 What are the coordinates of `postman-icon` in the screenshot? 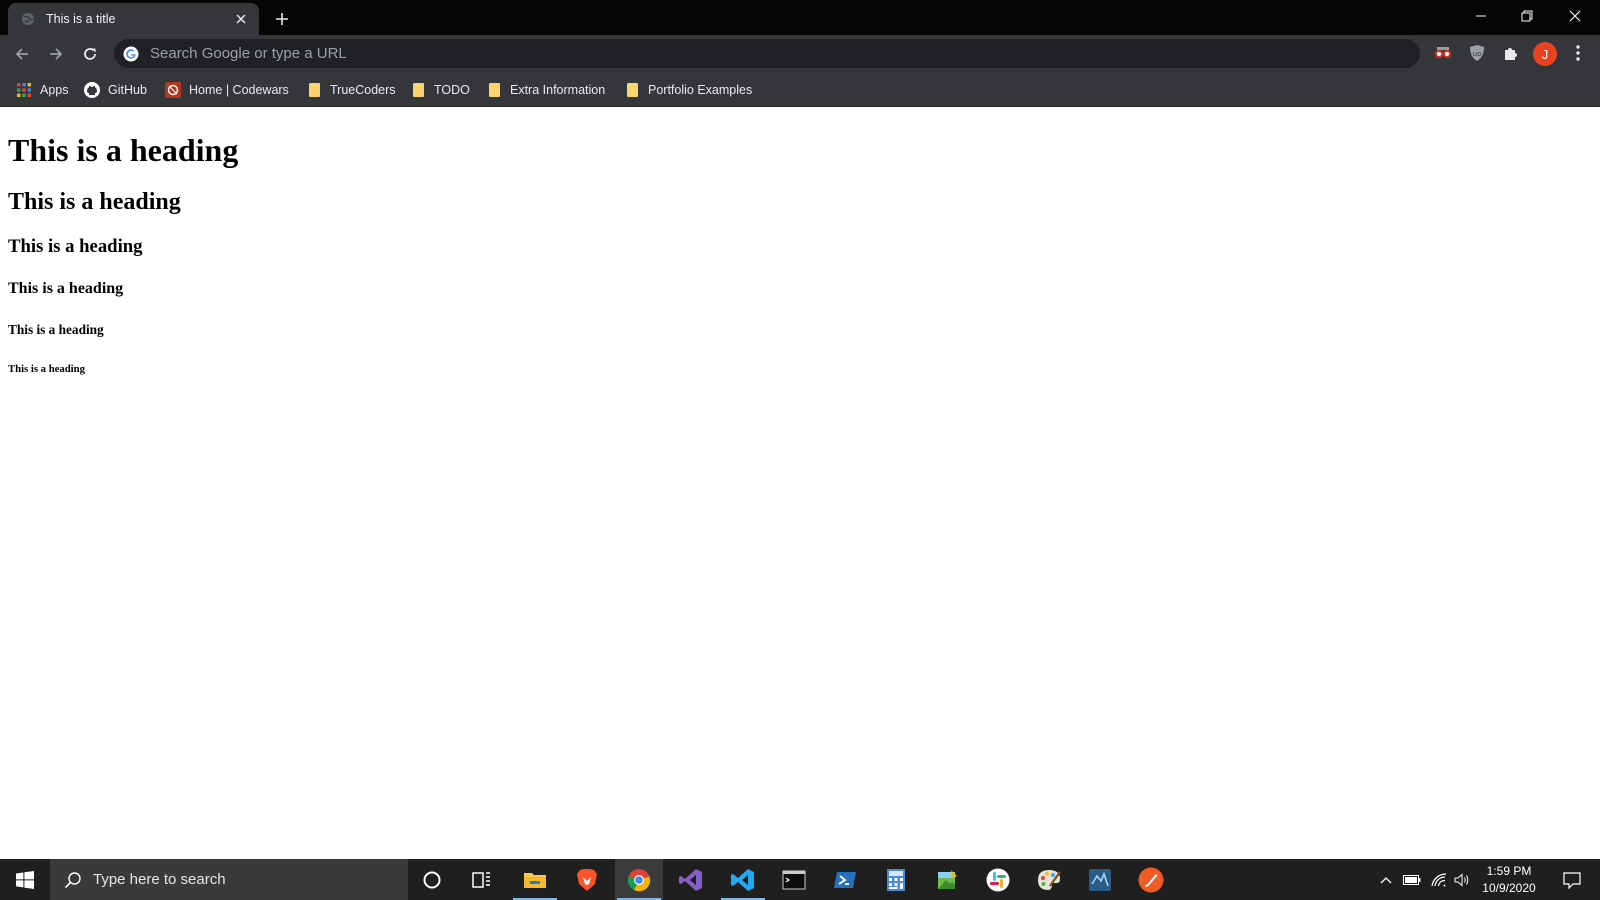 It's located at (1151, 879).